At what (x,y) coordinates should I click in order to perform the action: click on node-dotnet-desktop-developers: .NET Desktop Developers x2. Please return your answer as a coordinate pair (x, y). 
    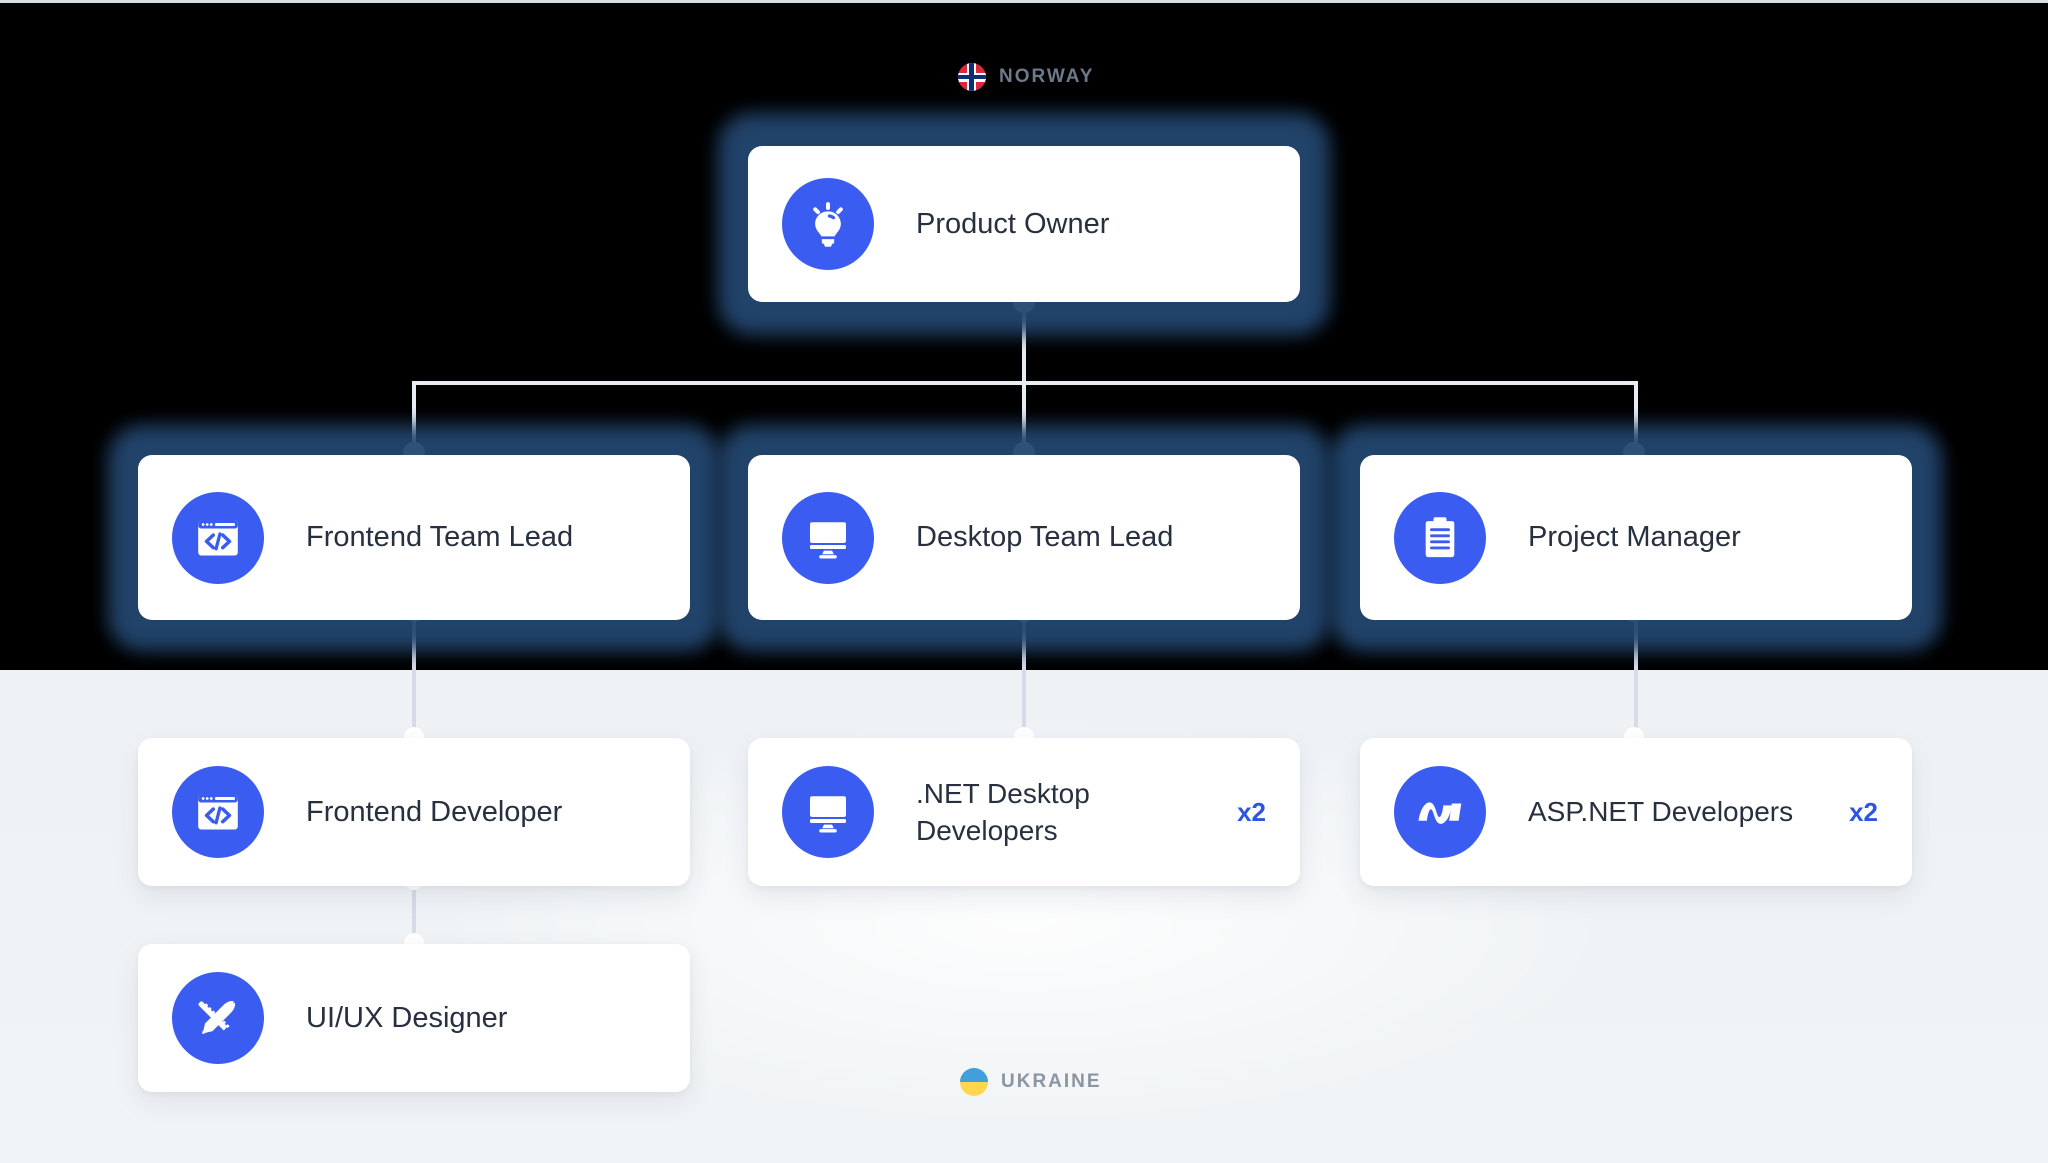
    Looking at the image, I should click on (1024, 812).